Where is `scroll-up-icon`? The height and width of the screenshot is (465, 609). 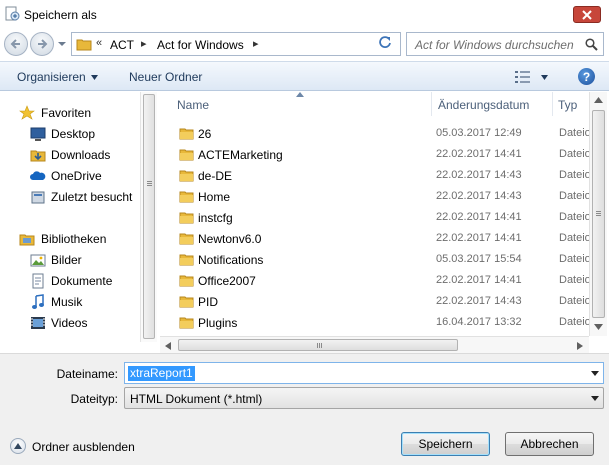
scroll-up-icon is located at coordinates (598, 100).